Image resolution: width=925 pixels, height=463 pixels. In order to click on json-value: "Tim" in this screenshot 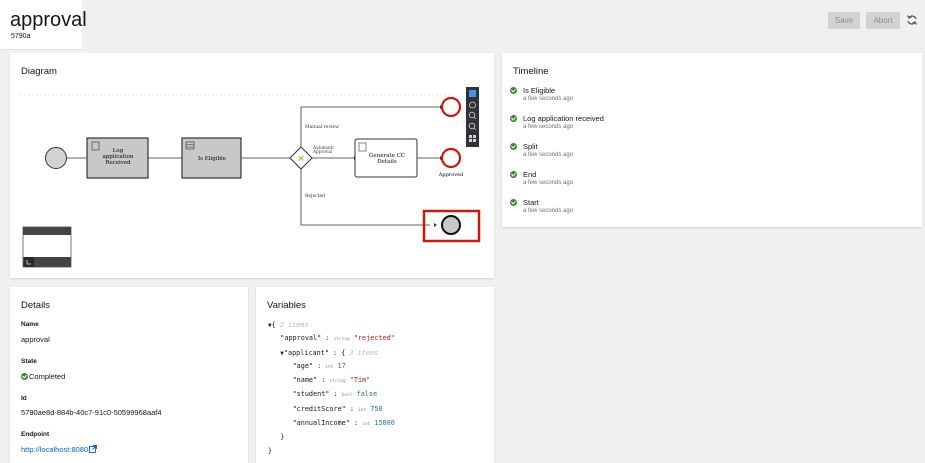, I will do `click(360, 380)`.